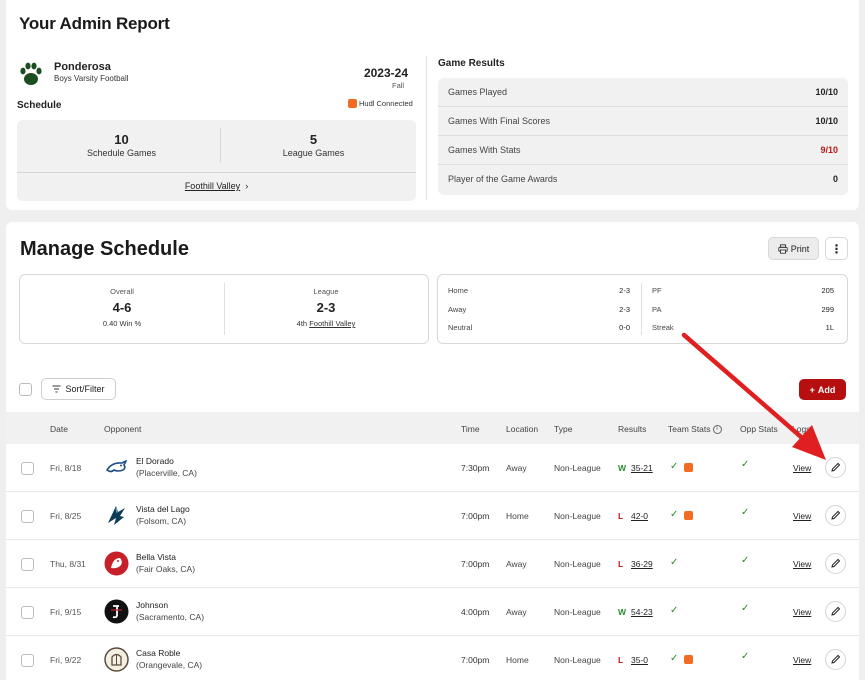 This screenshot has width=865, height=680. What do you see at coordinates (643, 121) in the screenshot?
I see `result-row: Games With Final Scores 10/10` at bounding box center [643, 121].